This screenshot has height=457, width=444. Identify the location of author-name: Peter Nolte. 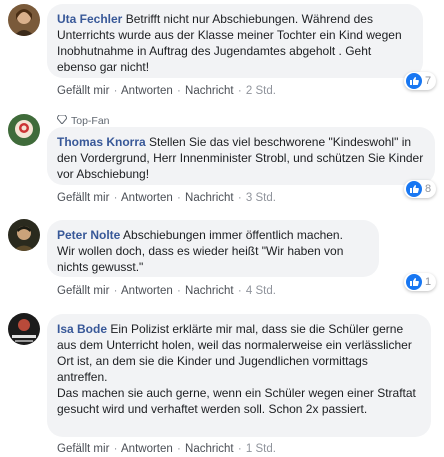
(88, 235).